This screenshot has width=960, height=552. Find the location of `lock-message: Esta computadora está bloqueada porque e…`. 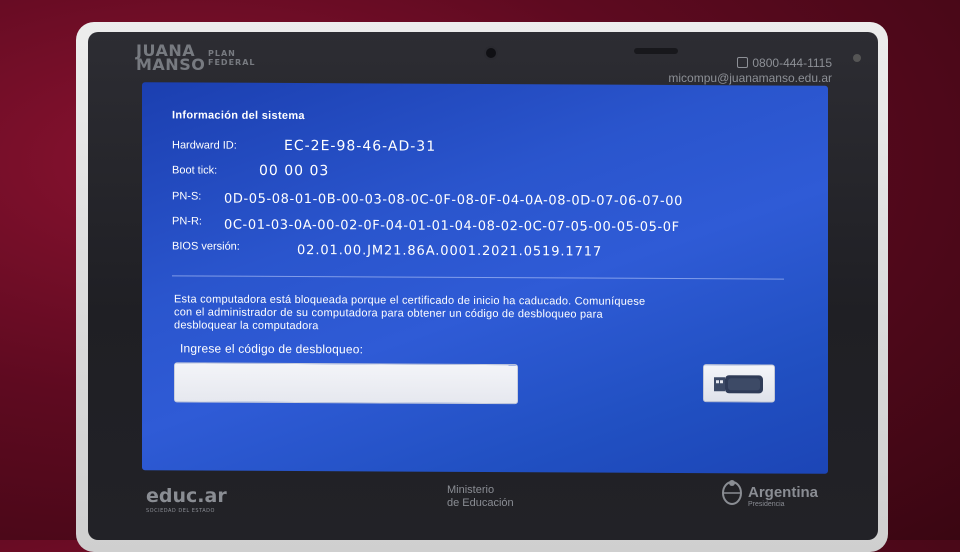

lock-message: Esta computadora está bloqueada porque e… is located at coordinates (469, 314).